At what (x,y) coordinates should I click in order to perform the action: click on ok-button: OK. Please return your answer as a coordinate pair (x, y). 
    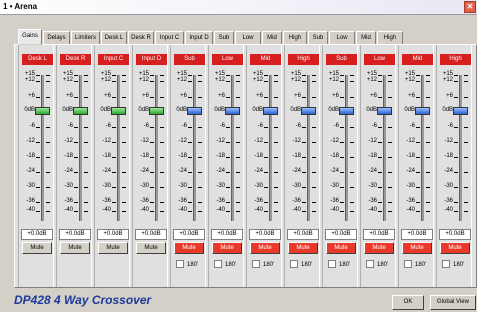
    Looking at the image, I should click on (408, 302).